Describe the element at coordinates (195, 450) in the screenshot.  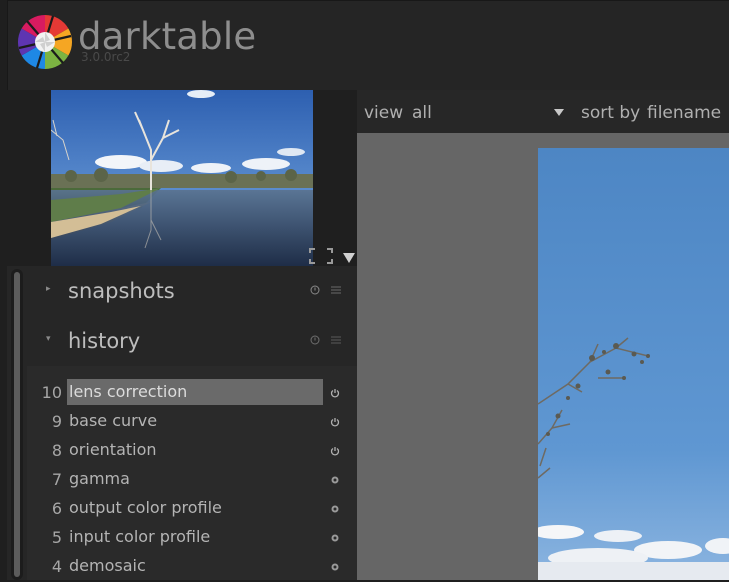
I see `history-item-label: orientation` at that location.